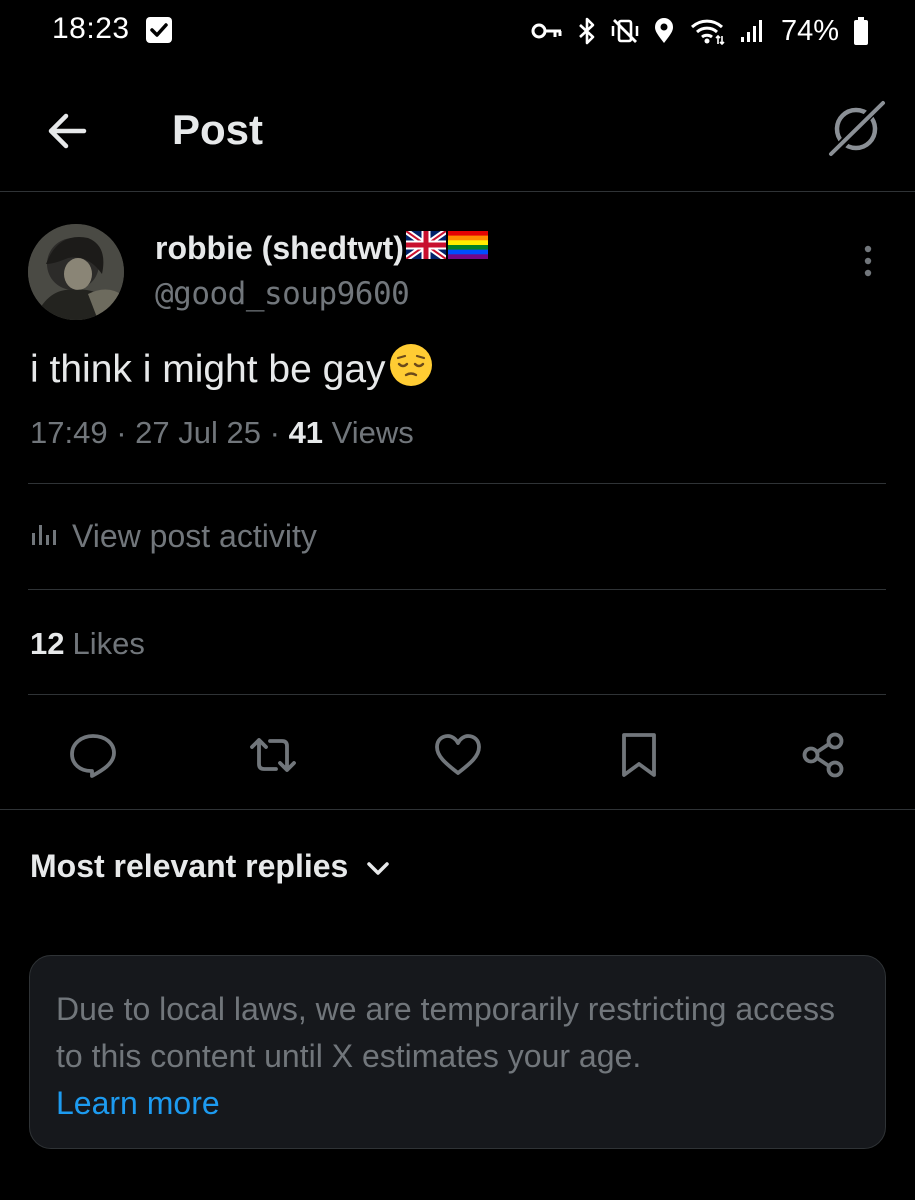 This screenshot has width=915, height=1200. I want to click on grok-button, so click(857, 128).